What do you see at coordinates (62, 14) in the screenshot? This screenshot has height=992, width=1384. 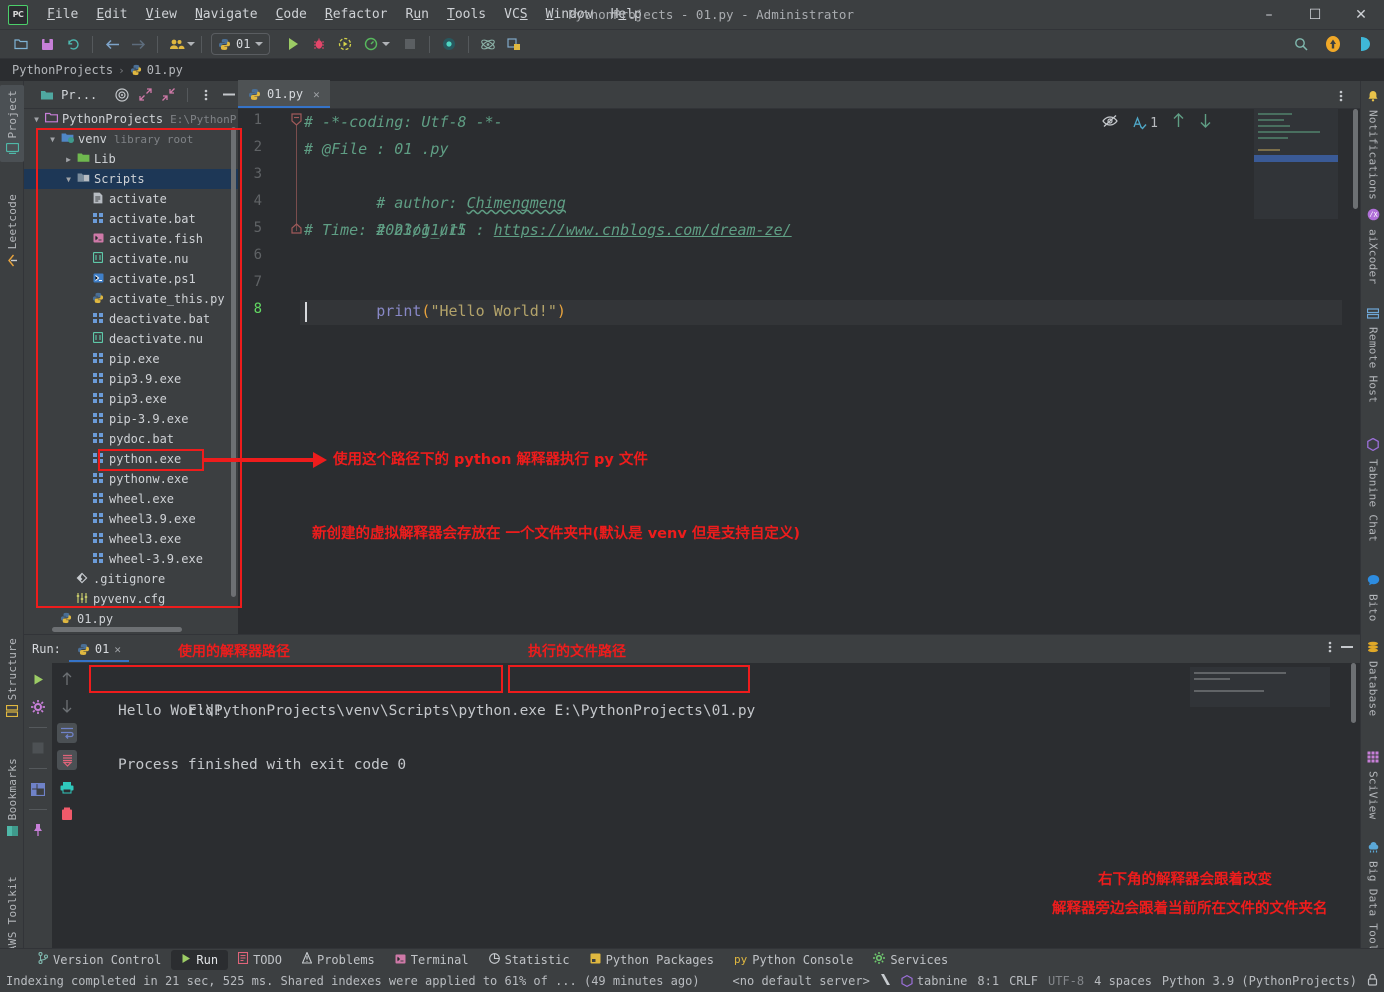 I see `menu-item-file: File` at bounding box center [62, 14].